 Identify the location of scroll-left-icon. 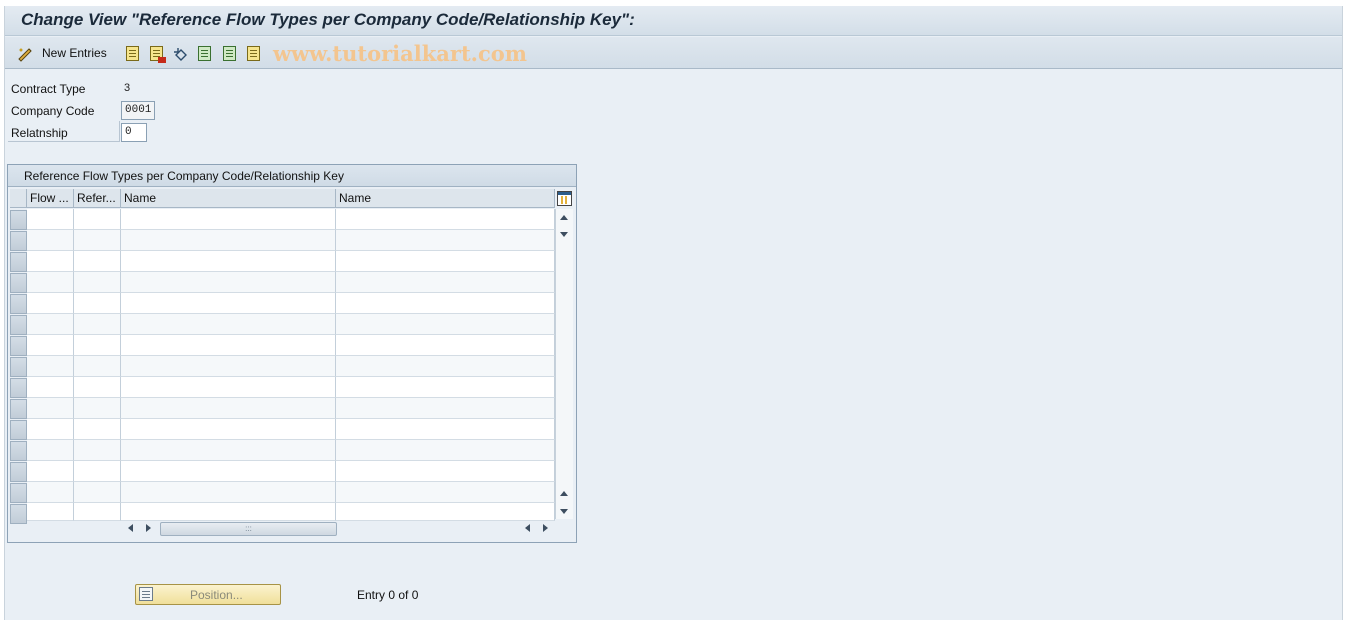
(130, 528).